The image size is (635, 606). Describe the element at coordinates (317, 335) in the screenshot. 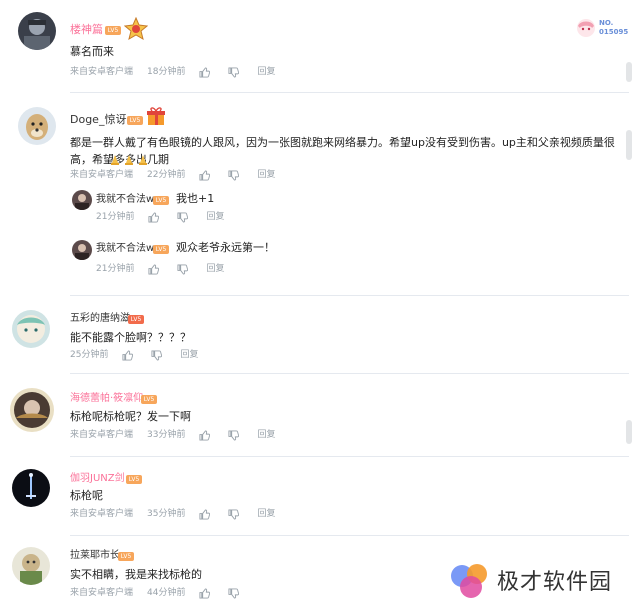

I see `comment-item: 五彩的唐纳滋 LV5 能不能露个脸啊？？？？ 25分钟前 回复` at that location.